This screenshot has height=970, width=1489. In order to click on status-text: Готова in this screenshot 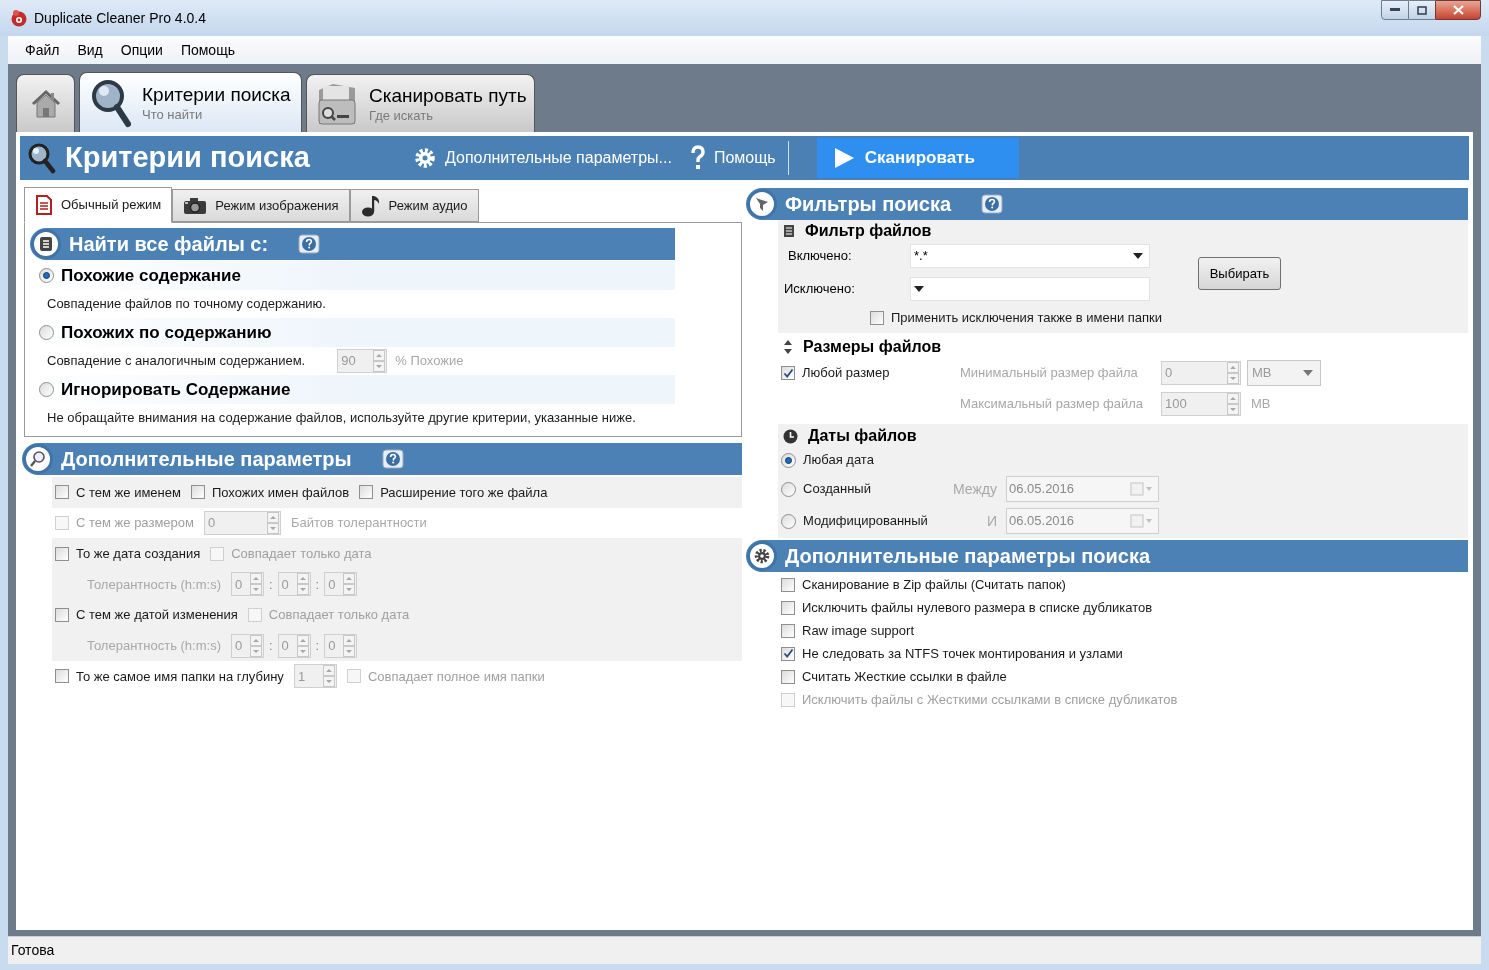, I will do `click(33, 950)`.